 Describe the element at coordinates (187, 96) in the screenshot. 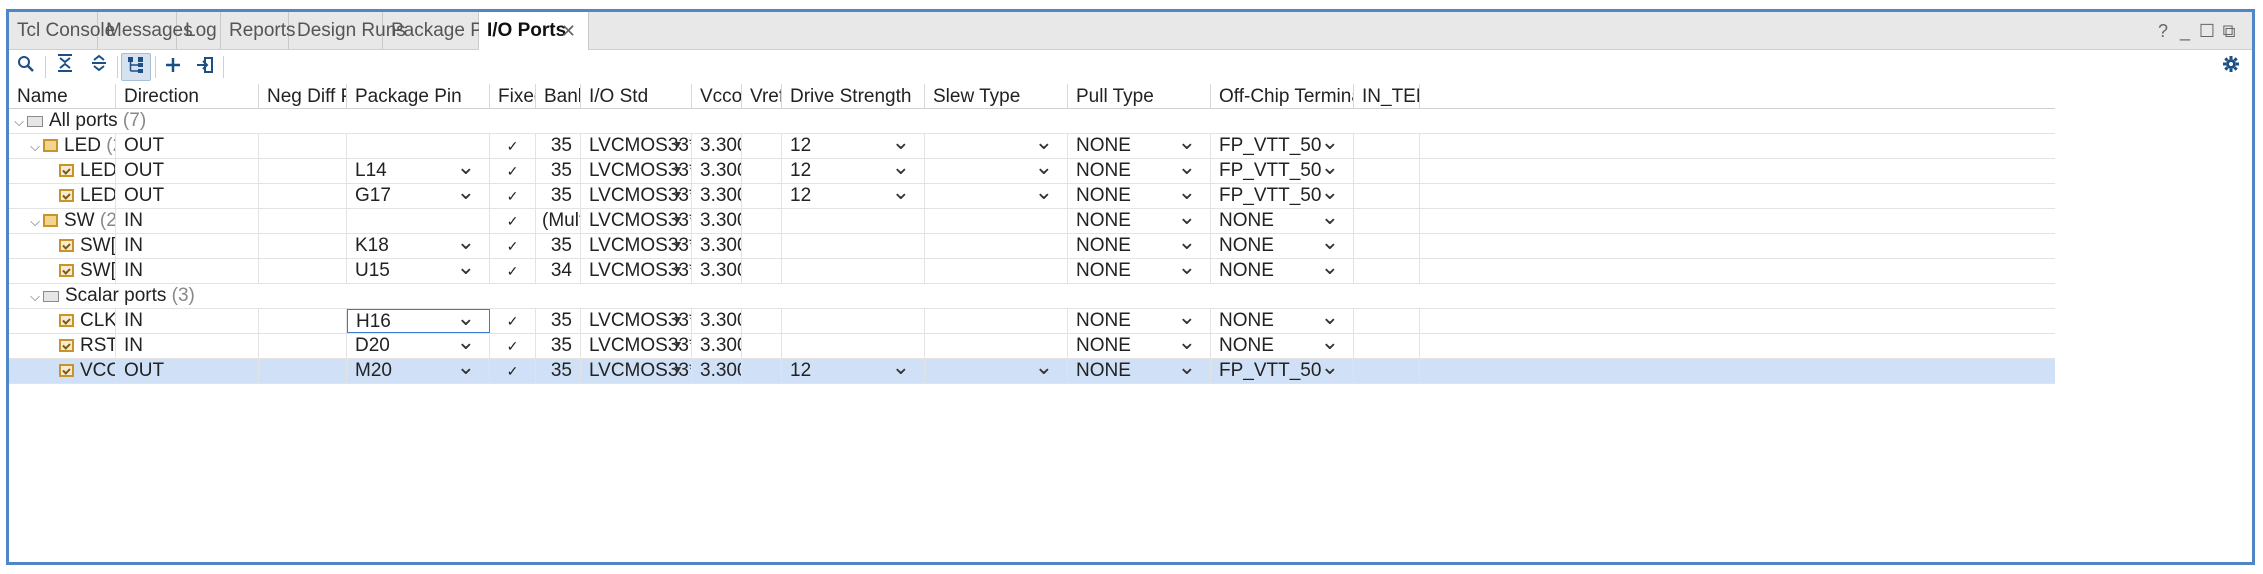

I see `column-header-direction: Direction` at that location.